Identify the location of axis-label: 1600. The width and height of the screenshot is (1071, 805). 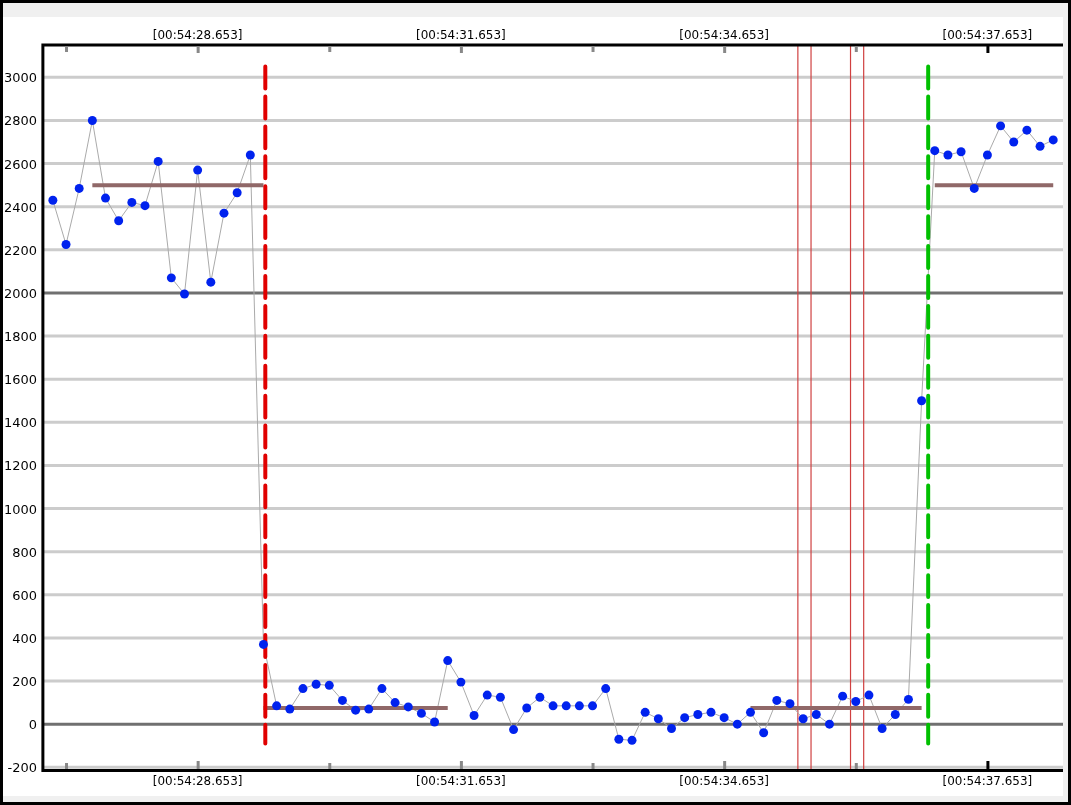
(20, 380).